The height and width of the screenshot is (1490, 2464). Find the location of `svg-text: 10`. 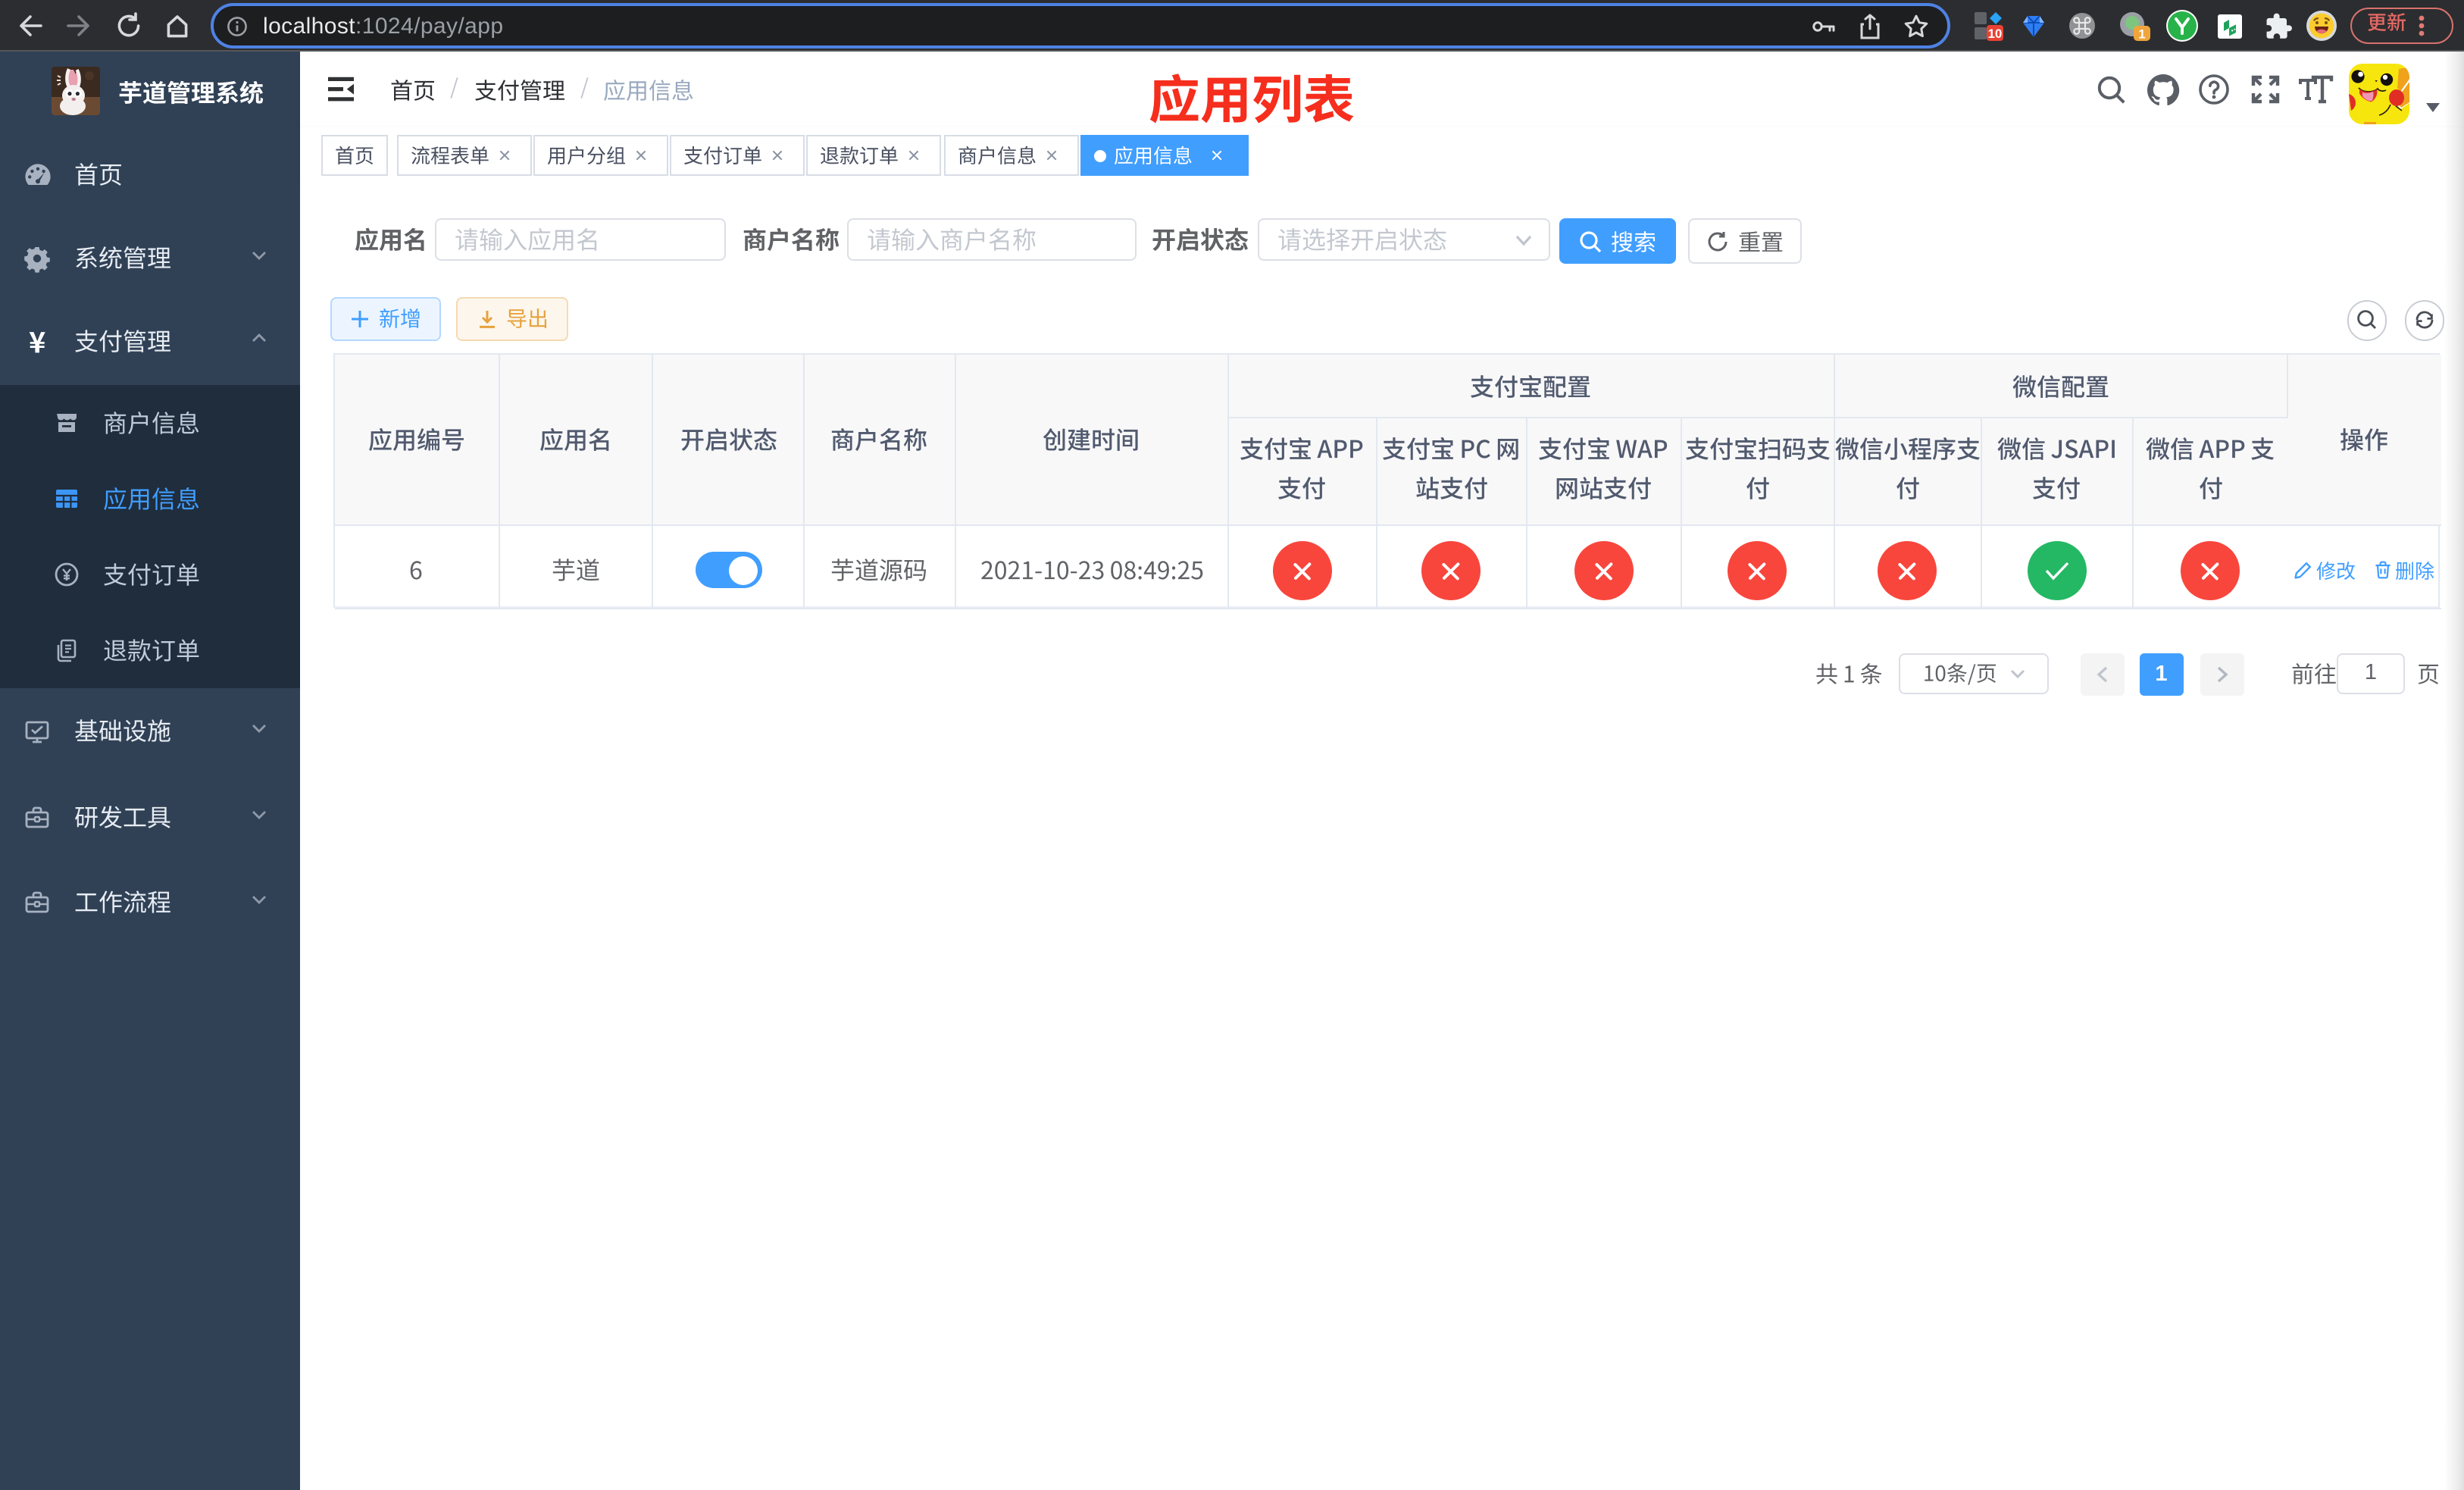

svg-text: 10 is located at coordinates (1995, 34).